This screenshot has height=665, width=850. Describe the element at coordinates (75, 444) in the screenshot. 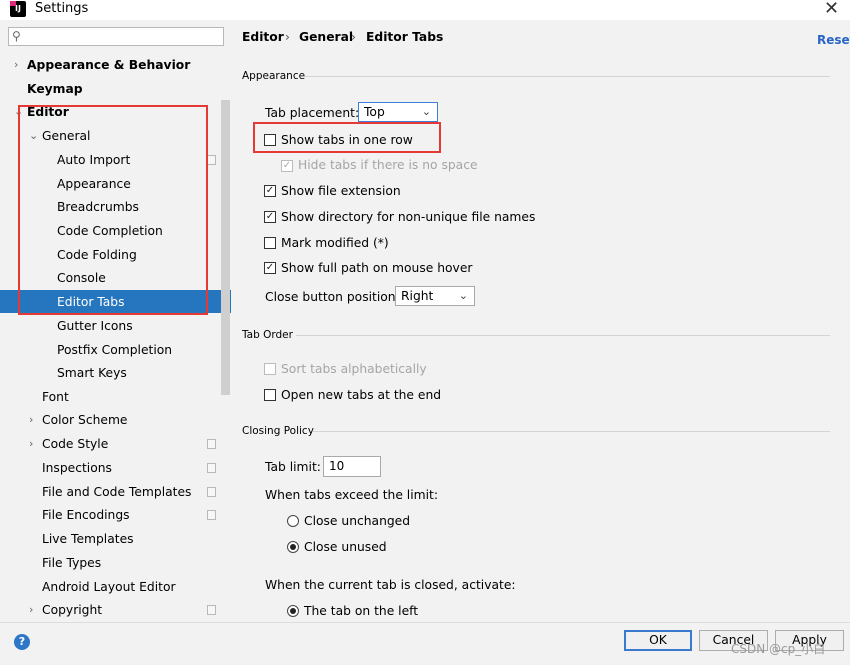

I see `sidebar-item-code-style: Code Style` at that location.